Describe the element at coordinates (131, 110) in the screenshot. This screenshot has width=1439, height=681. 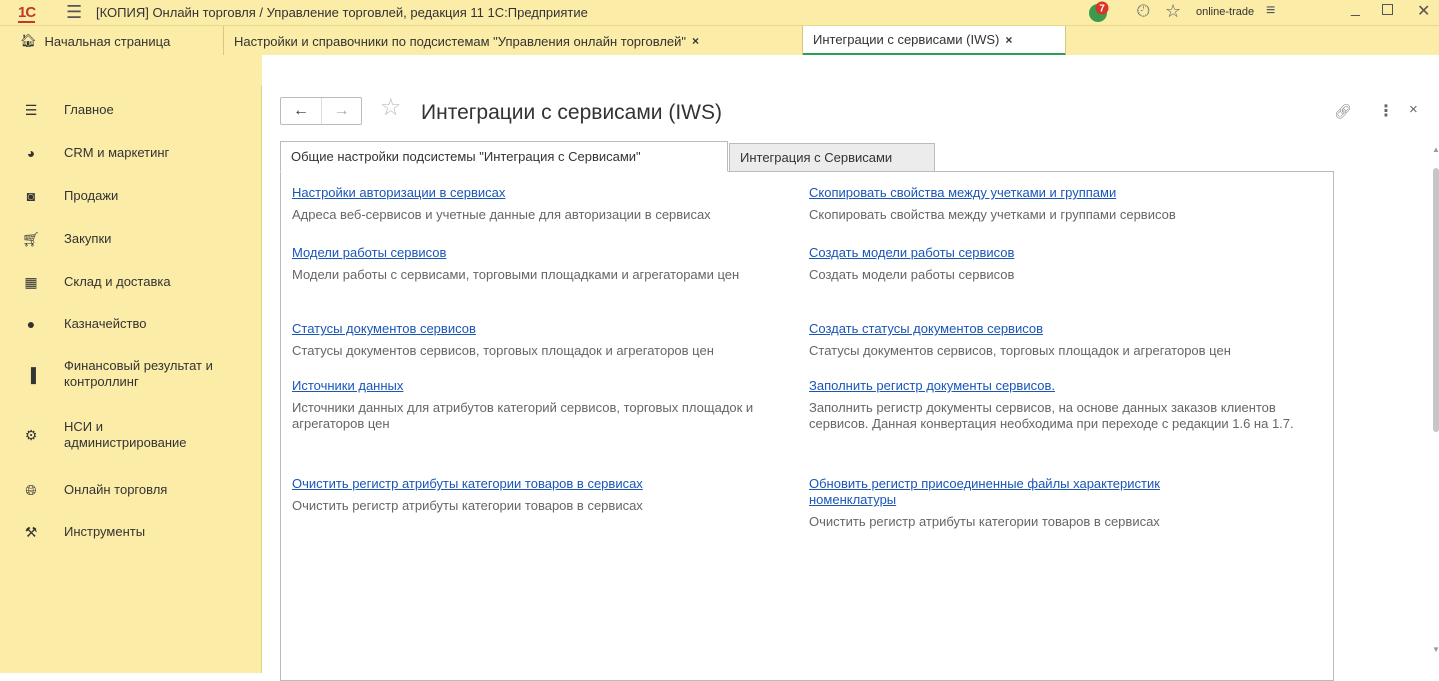
I see `sidebar-item-main: ☰ Главное` at that location.